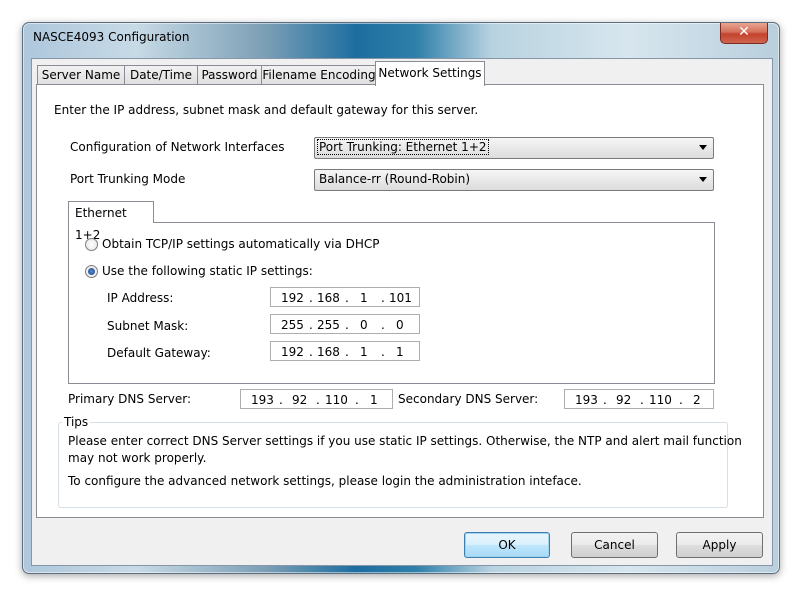 Image resolution: width=800 pixels, height=596 pixels. I want to click on tab-filename-encoding: Filename Encoding, so click(319, 75).